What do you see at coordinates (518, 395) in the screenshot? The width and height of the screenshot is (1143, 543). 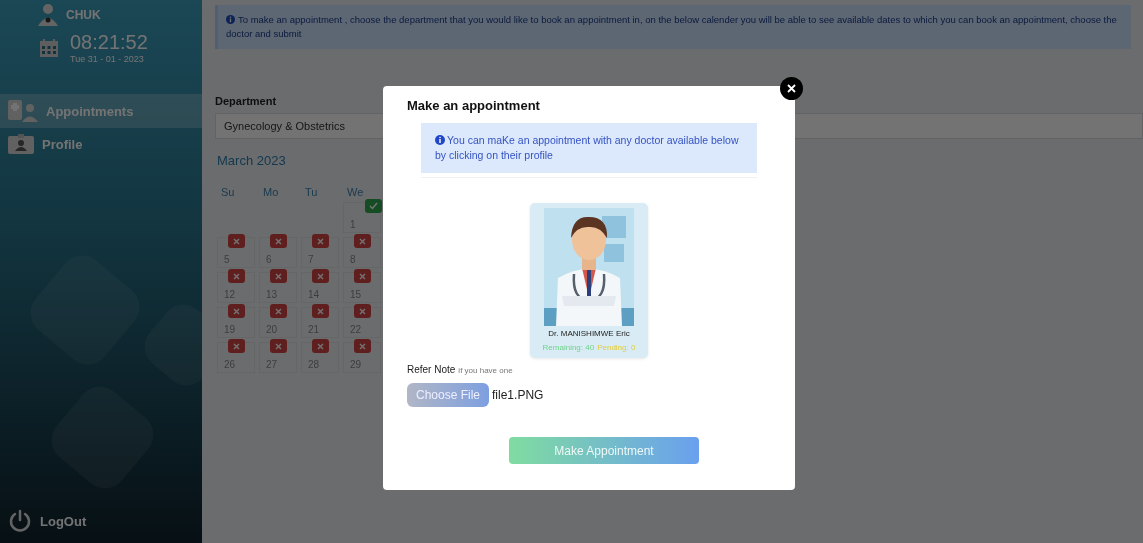 I see `file-name: file1.PNG` at bounding box center [518, 395].